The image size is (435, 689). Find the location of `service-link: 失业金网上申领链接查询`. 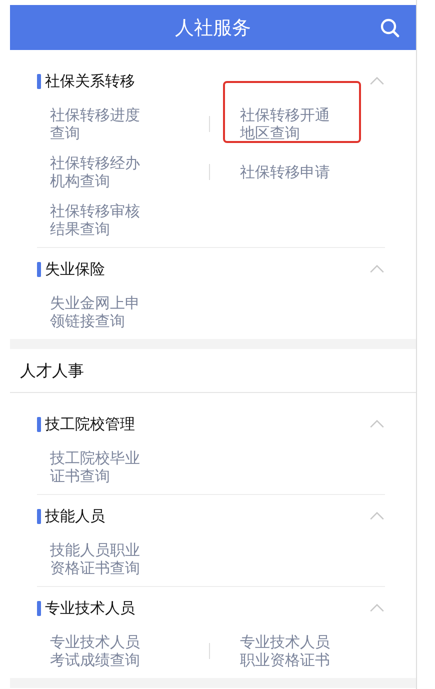

service-link: 失业金网上申领链接查询 is located at coordinates (95, 312).